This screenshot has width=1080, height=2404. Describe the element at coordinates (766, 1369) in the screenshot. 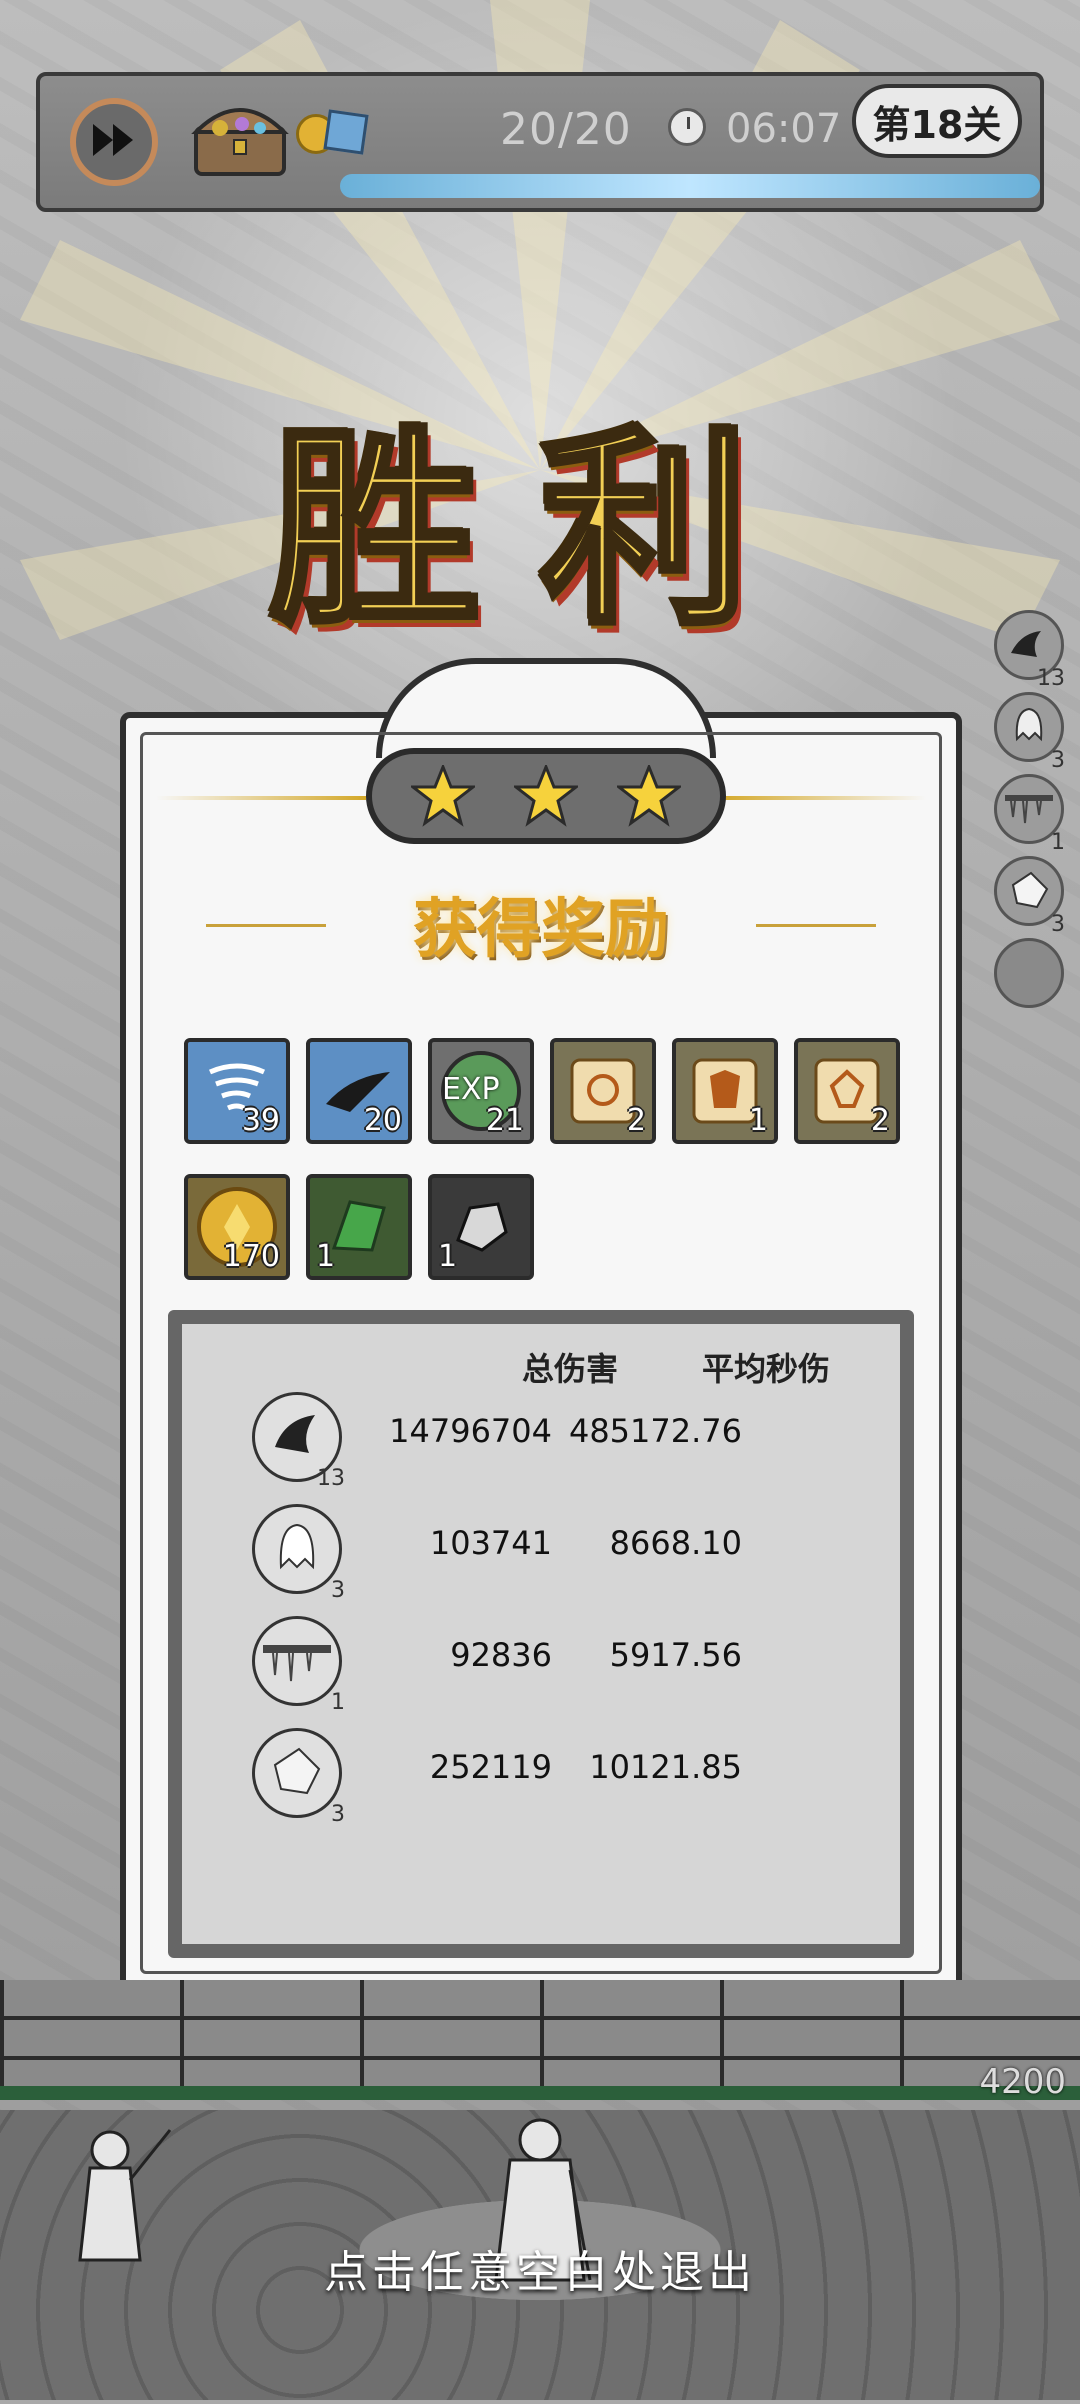

I see `header-average-dps: 平均秒伤` at that location.